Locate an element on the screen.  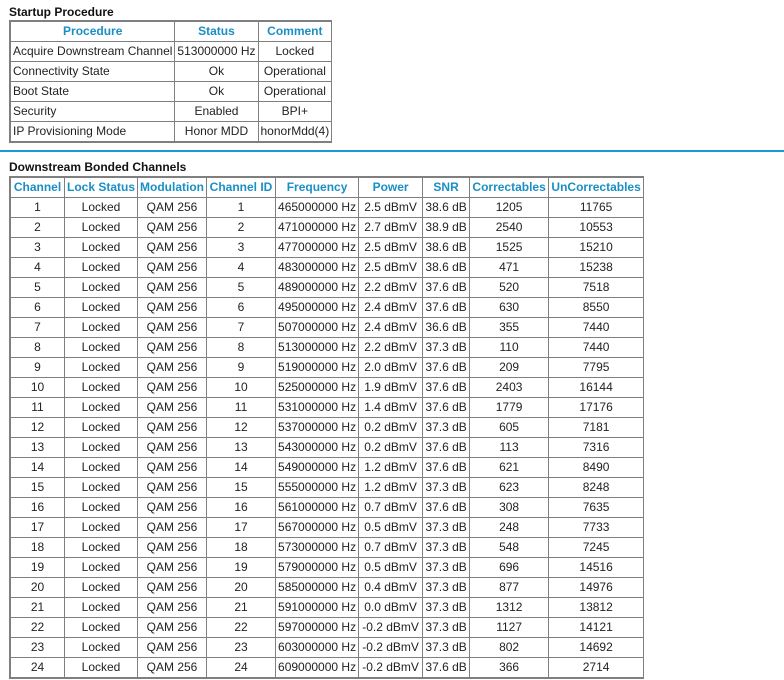
channel-cell: 10 is located at coordinates (38, 388).